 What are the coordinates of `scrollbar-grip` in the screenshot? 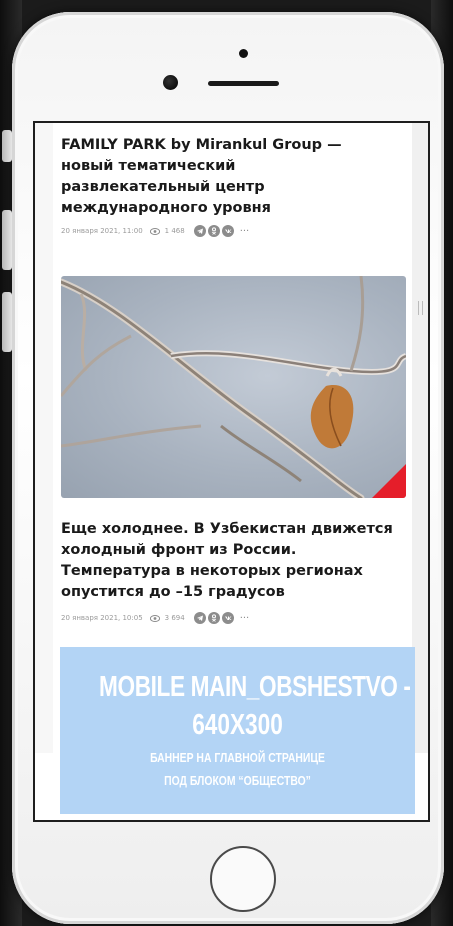 It's located at (420, 308).